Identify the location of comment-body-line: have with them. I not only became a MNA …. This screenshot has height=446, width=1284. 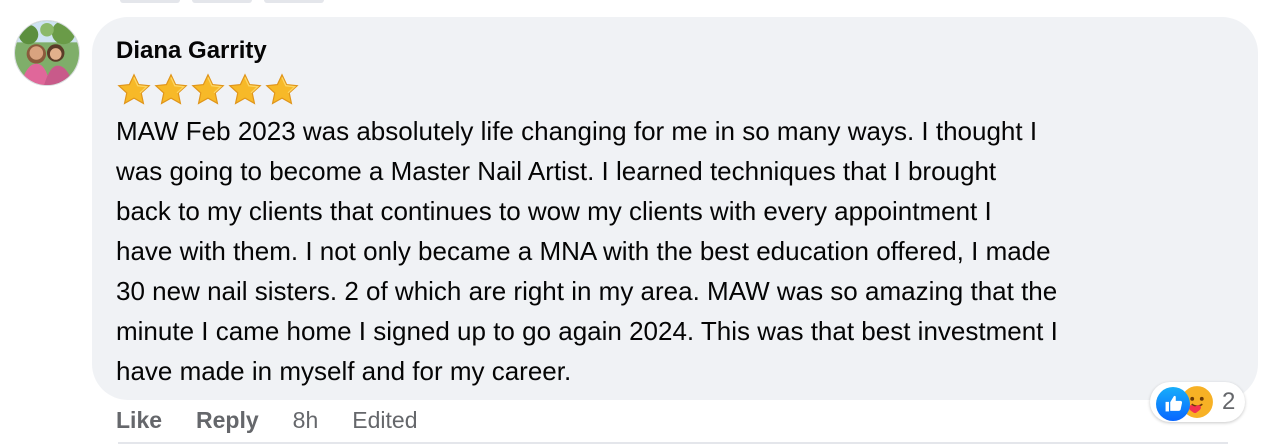
(583, 251).